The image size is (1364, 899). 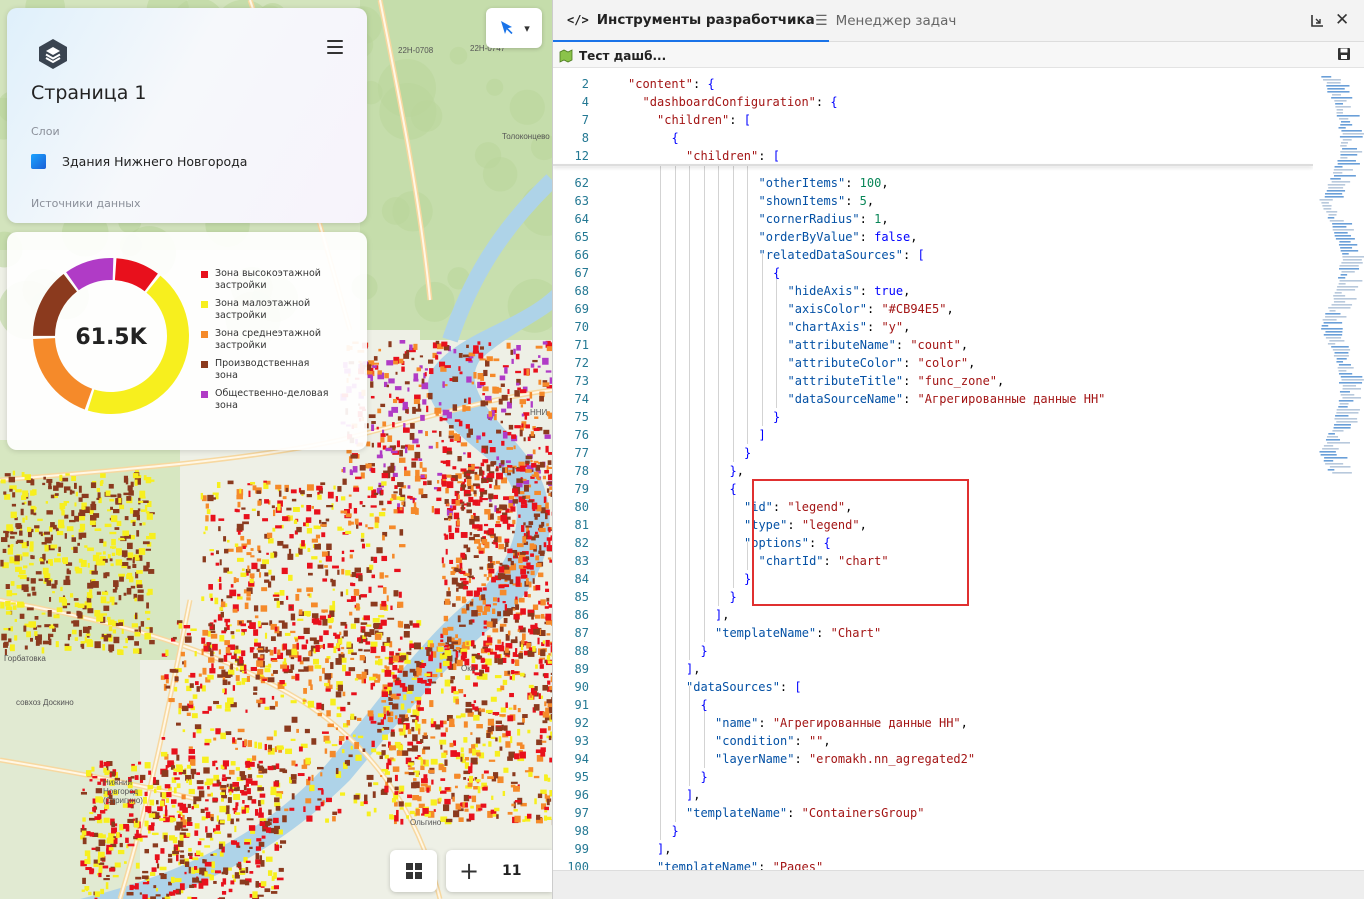 I want to click on legend-item: Зона малоэтажной застройки, so click(x=266, y=310).